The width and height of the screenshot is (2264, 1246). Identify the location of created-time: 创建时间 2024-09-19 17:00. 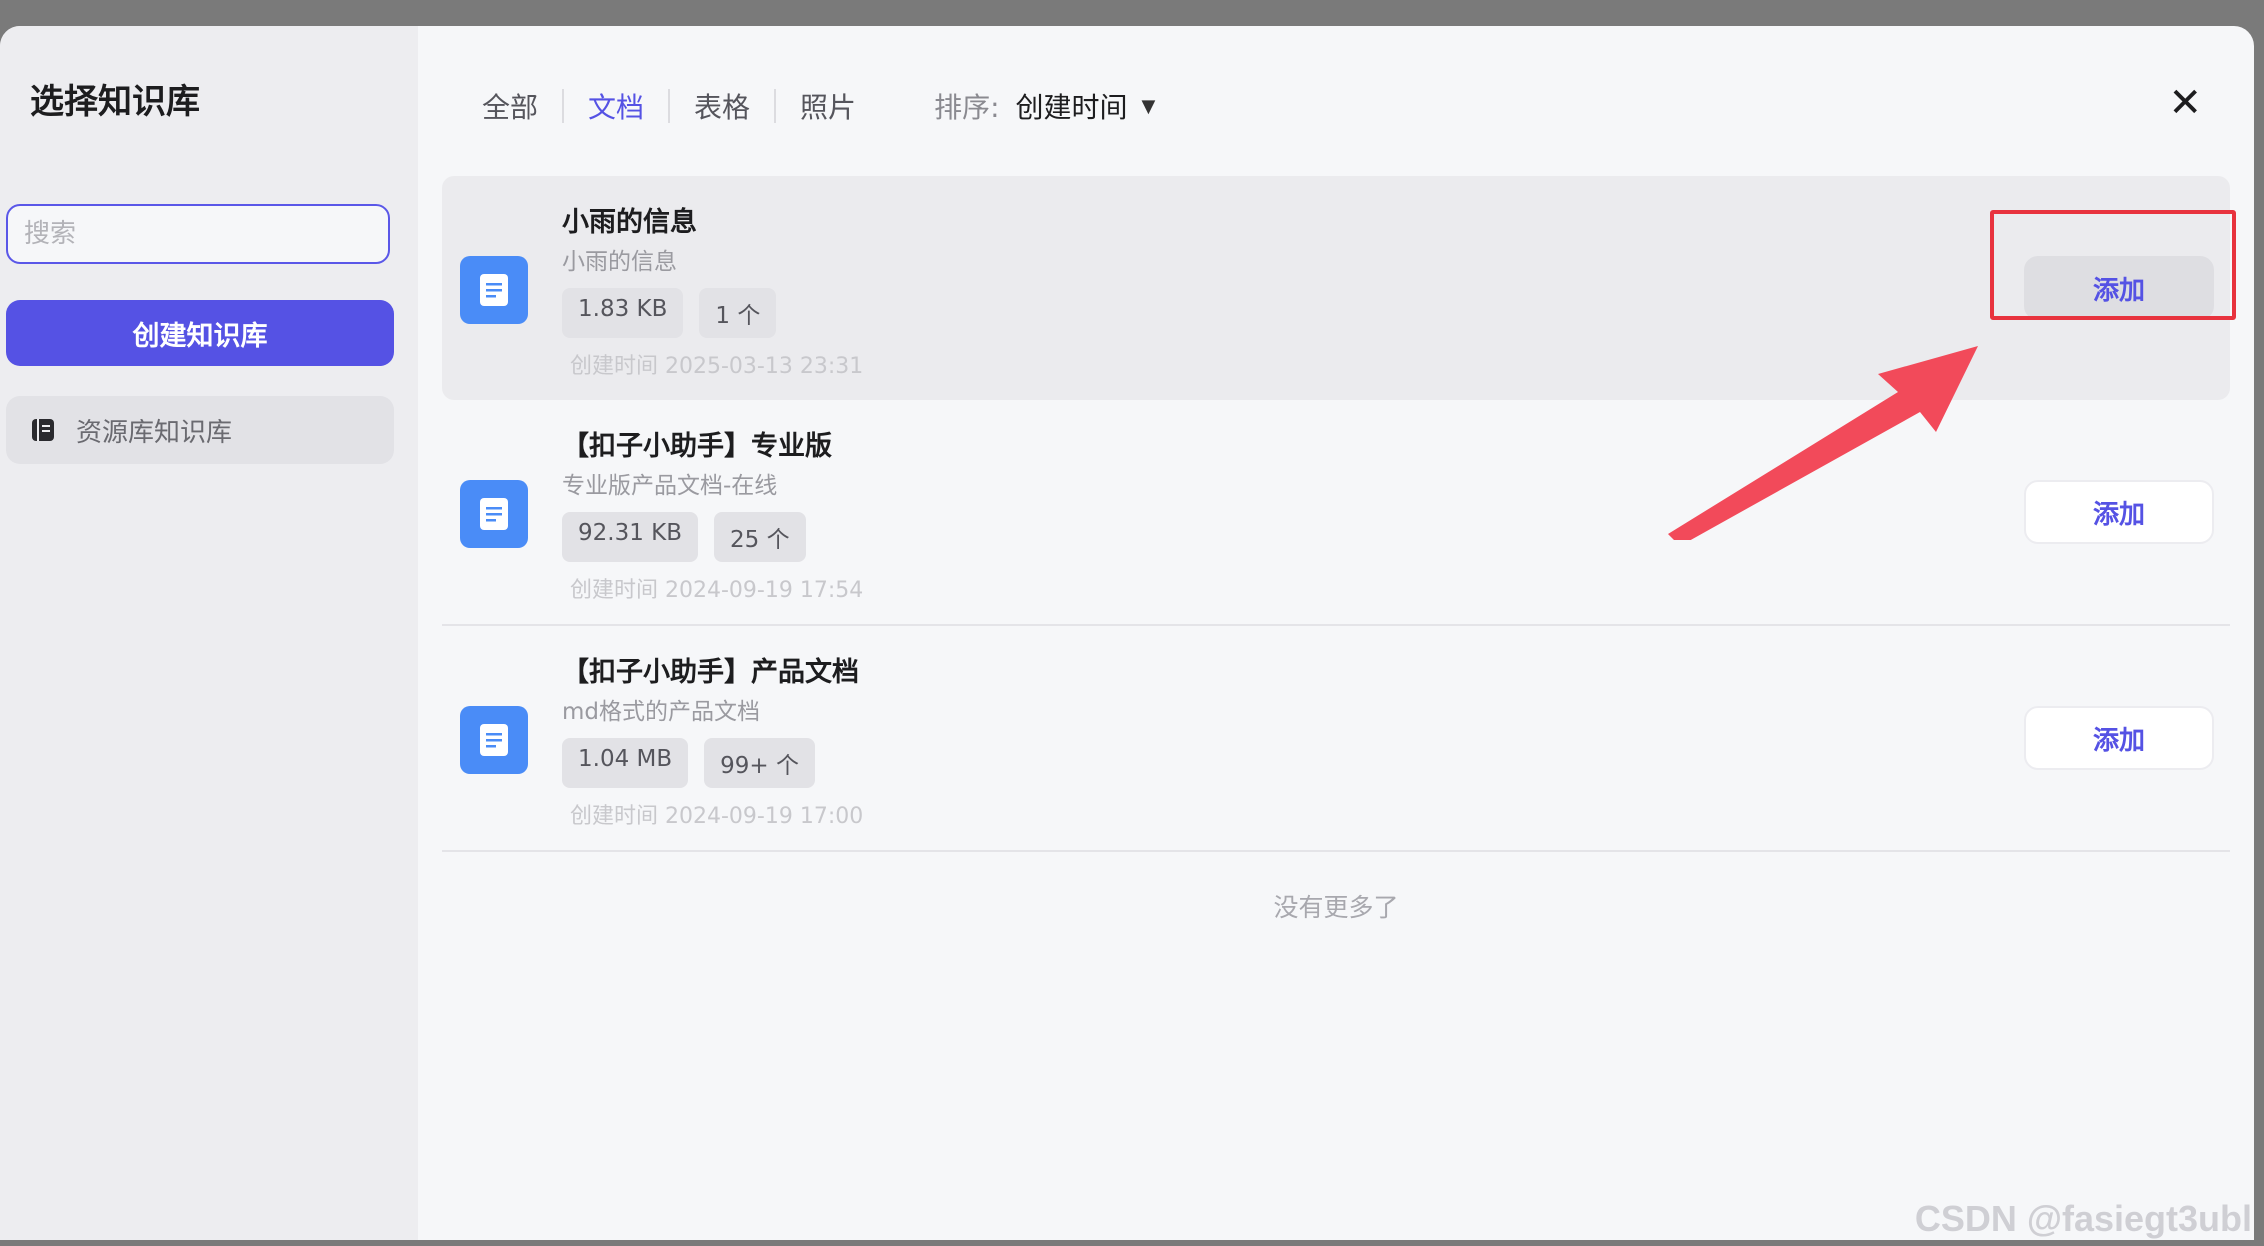
(717, 816).